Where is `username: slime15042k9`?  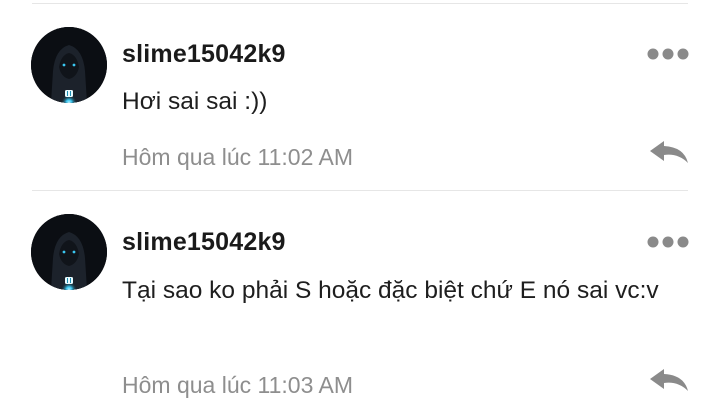
username: slime15042k9 is located at coordinates (204, 242).